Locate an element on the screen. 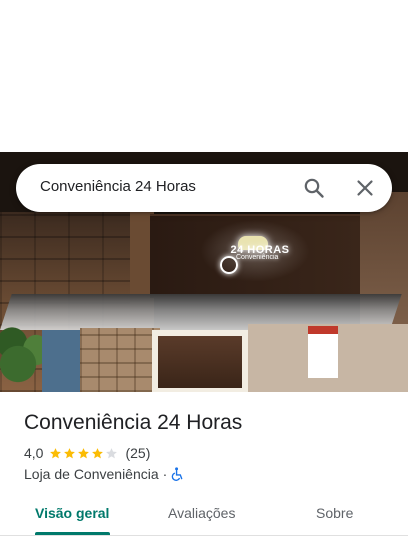 This screenshot has width=408, height=544. search-query-text: Conveniência 24 Horas is located at coordinates (118, 186).